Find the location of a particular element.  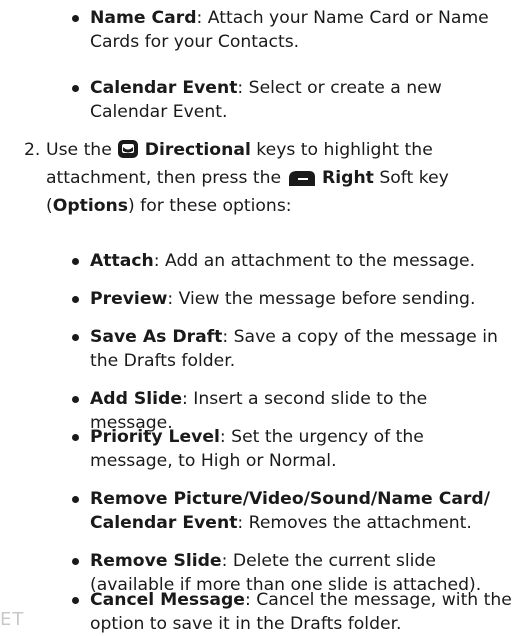

directional-key-icon is located at coordinates (128, 152).